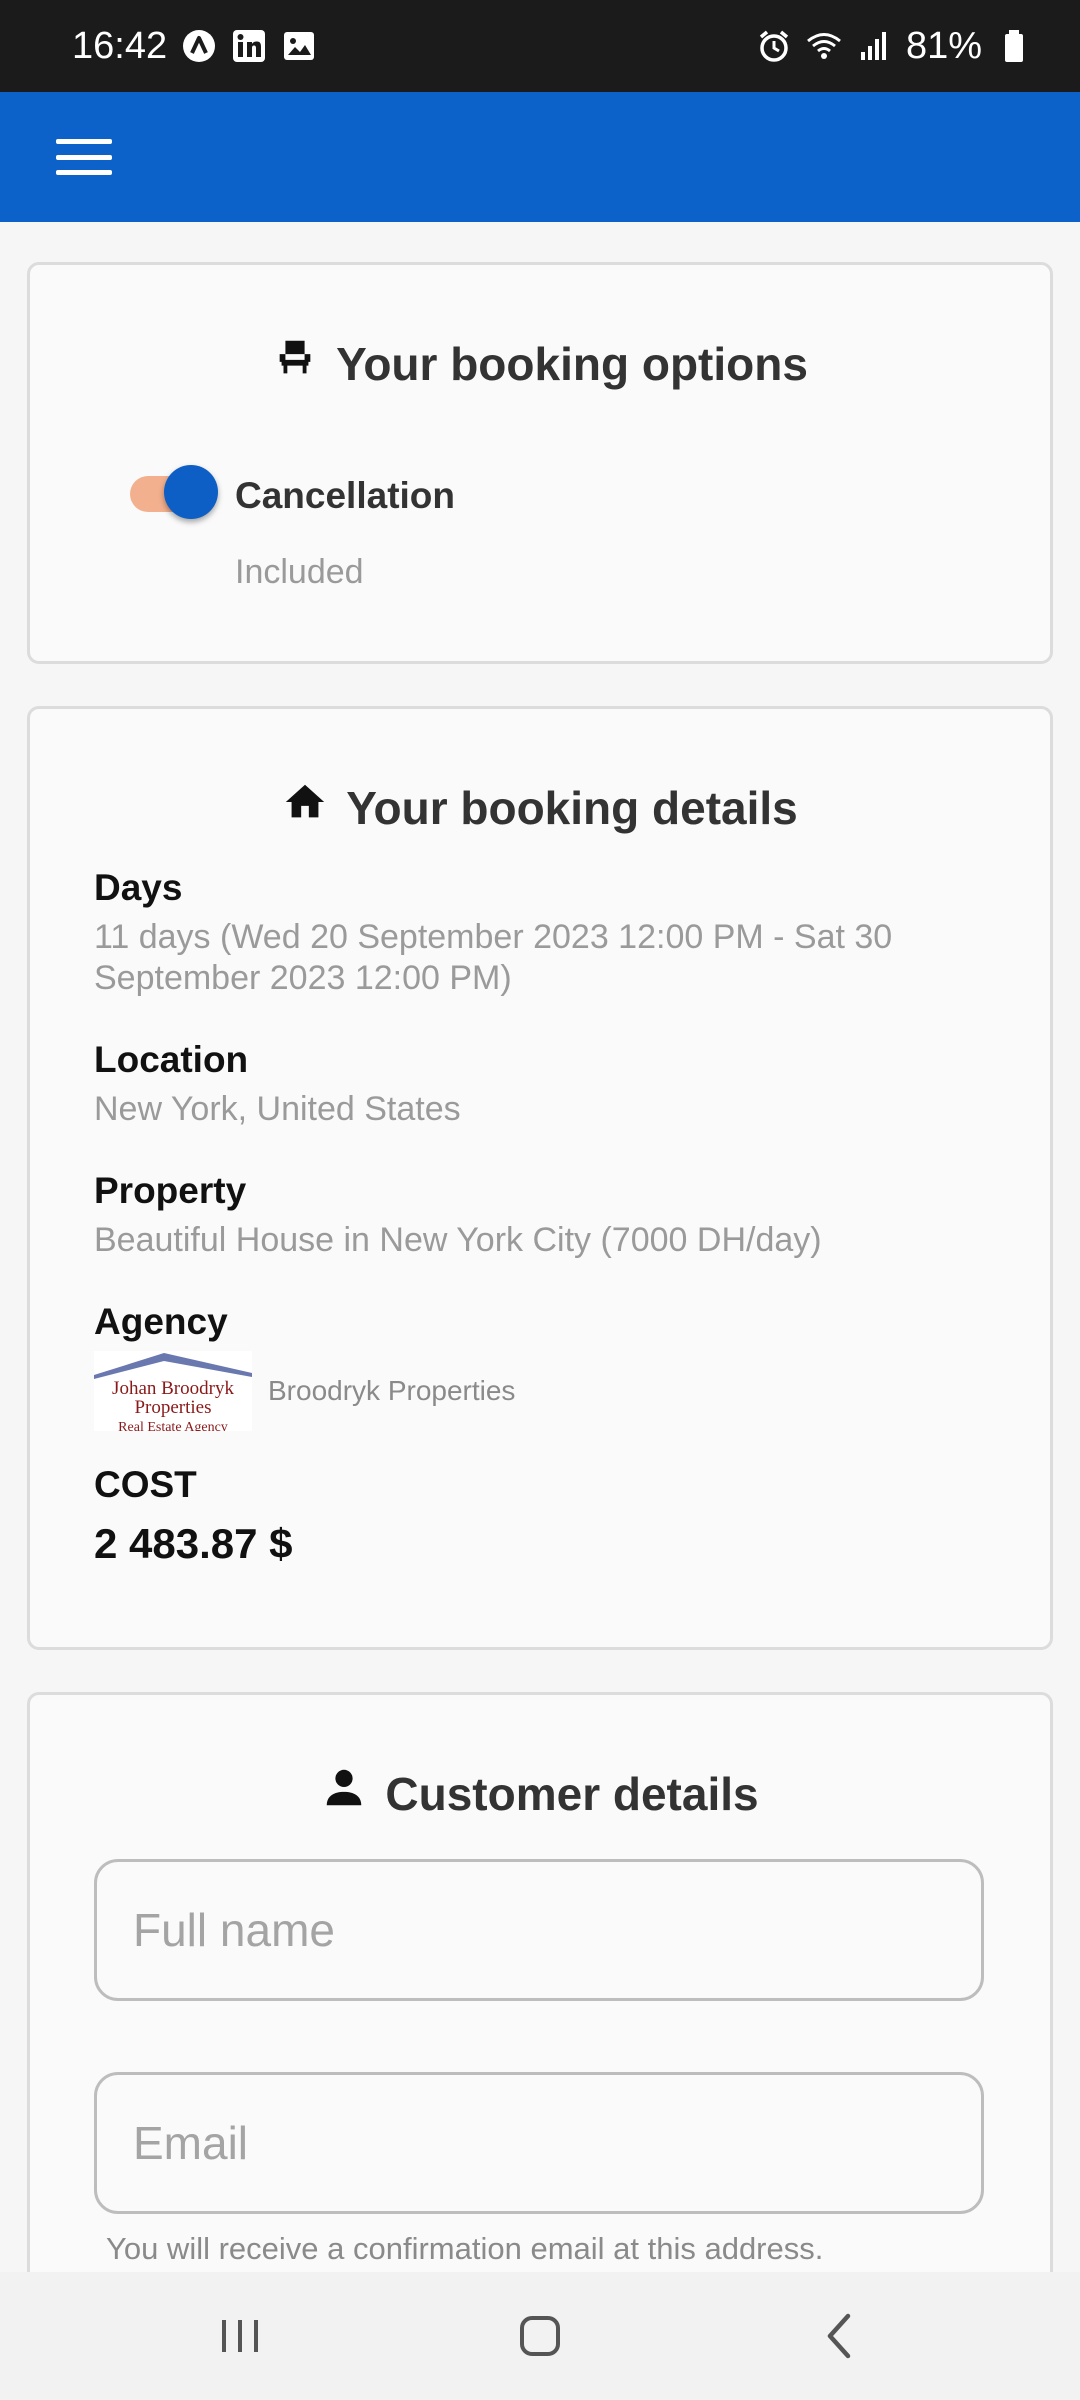 The height and width of the screenshot is (2400, 1080). What do you see at coordinates (295, 363) in the screenshot?
I see `seat-icon` at bounding box center [295, 363].